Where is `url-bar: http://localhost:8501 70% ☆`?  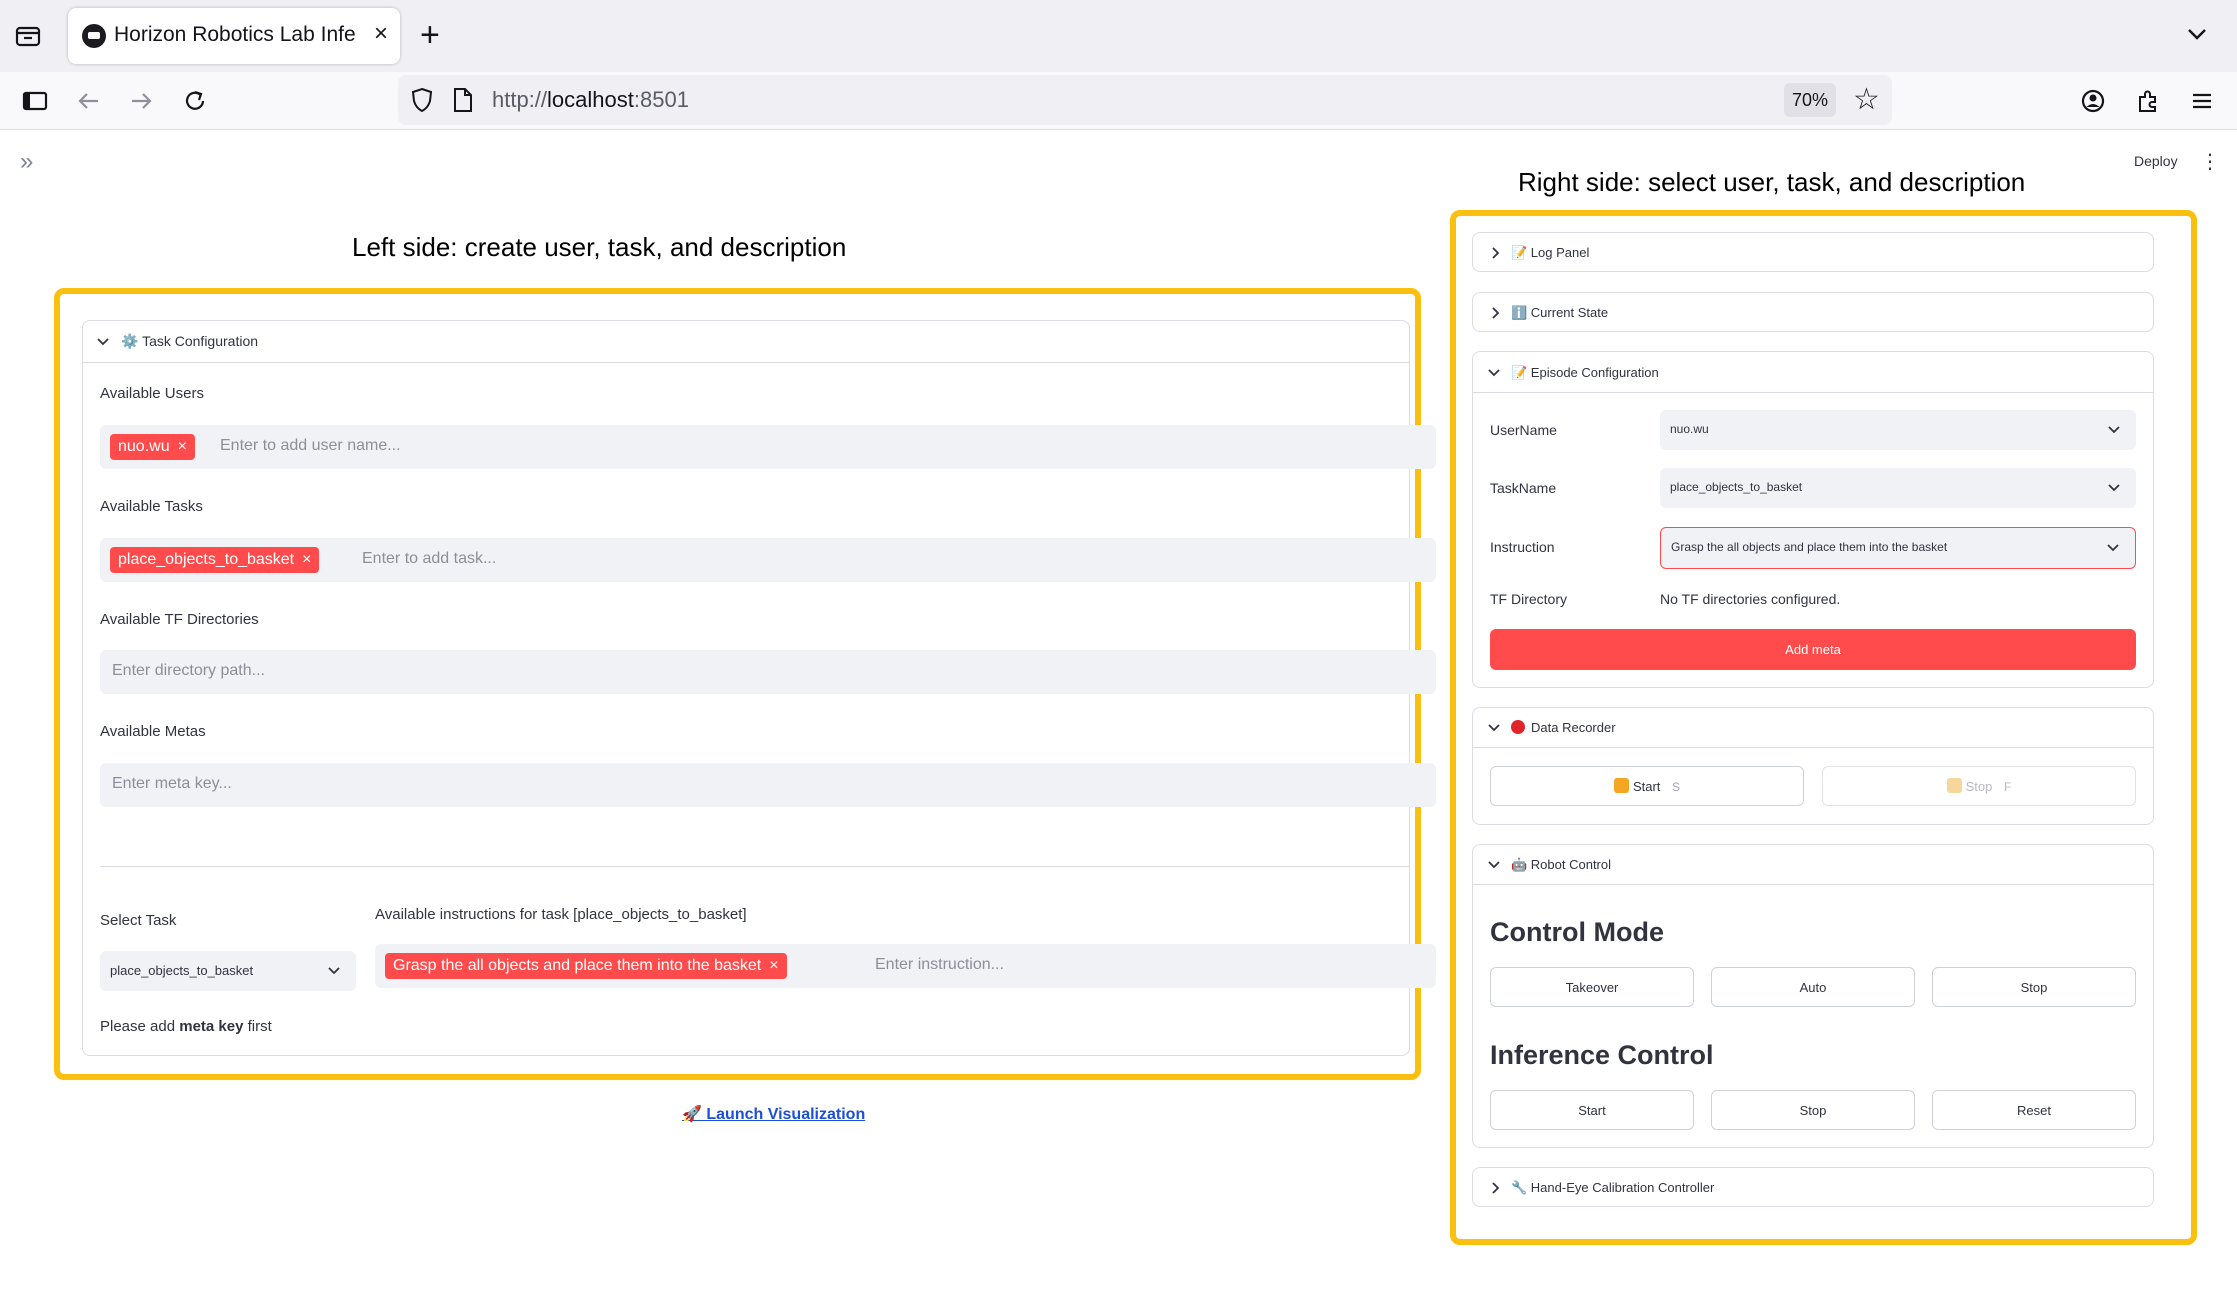 url-bar: http://localhost:8501 70% ☆ is located at coordinates (1145, 100).